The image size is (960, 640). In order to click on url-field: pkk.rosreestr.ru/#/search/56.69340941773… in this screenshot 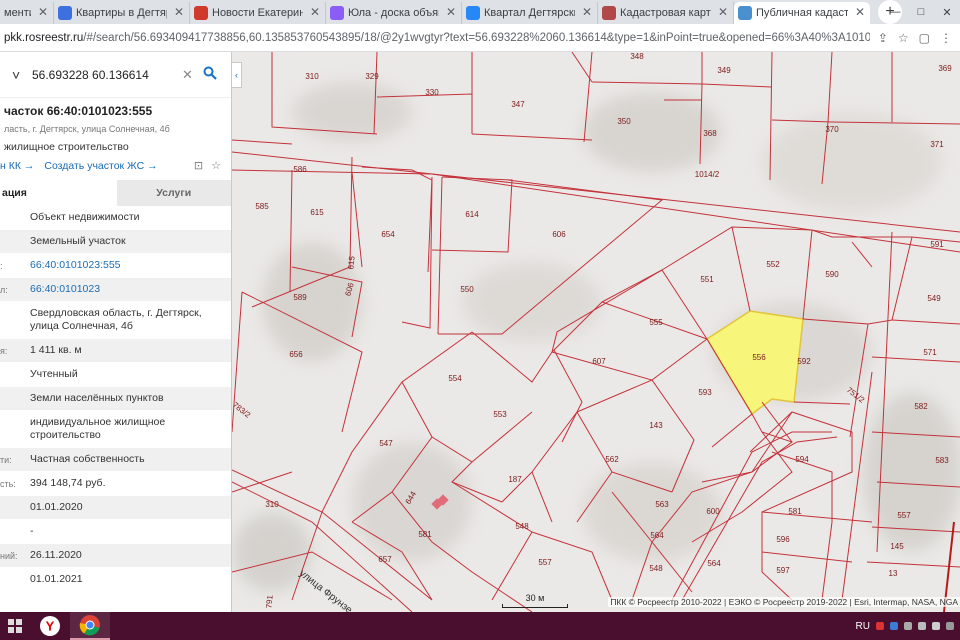, I will do `click(437, 38)`.